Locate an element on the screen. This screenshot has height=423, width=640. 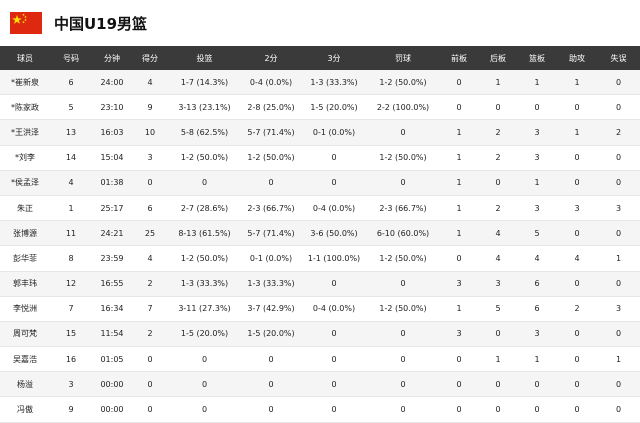
stat-cell: 01:05 is located at coordinates (112, 359).